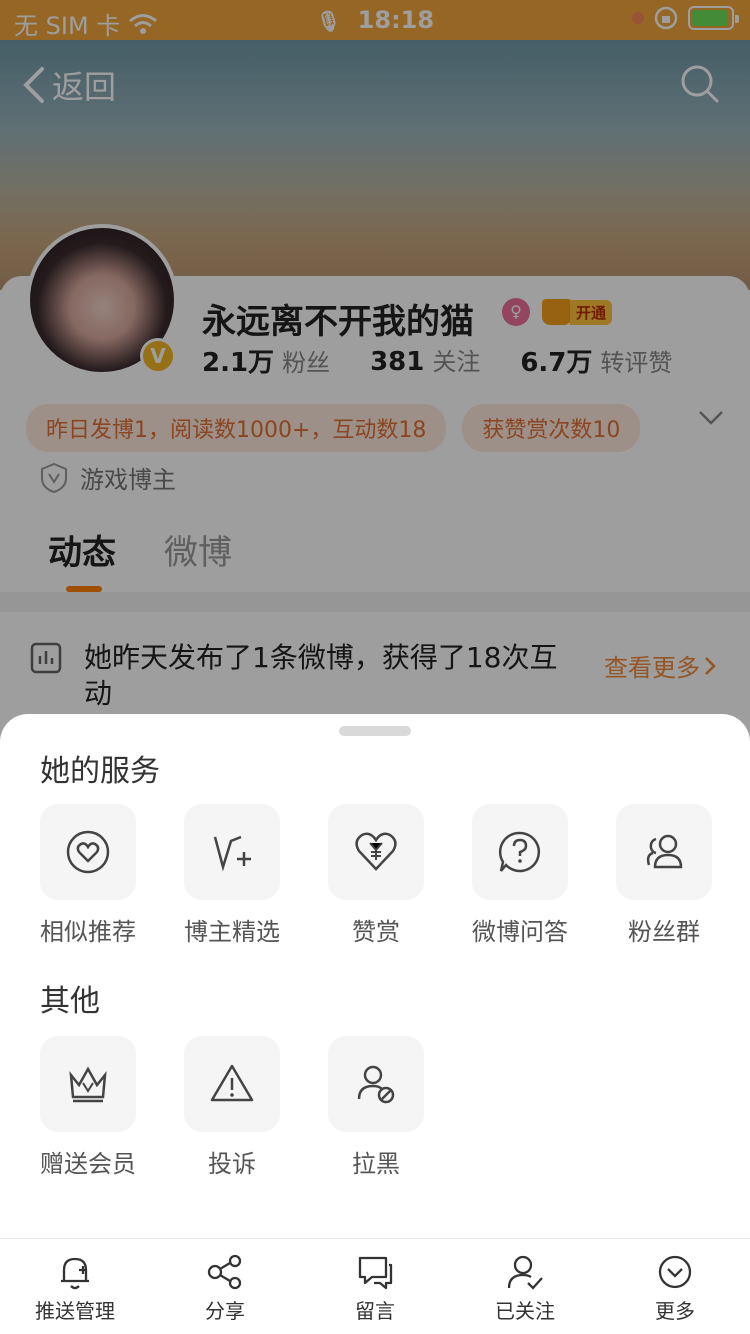 The width and height of the screenshot is (750, 1334). I want to click on message-icon, so click(375, 1273).